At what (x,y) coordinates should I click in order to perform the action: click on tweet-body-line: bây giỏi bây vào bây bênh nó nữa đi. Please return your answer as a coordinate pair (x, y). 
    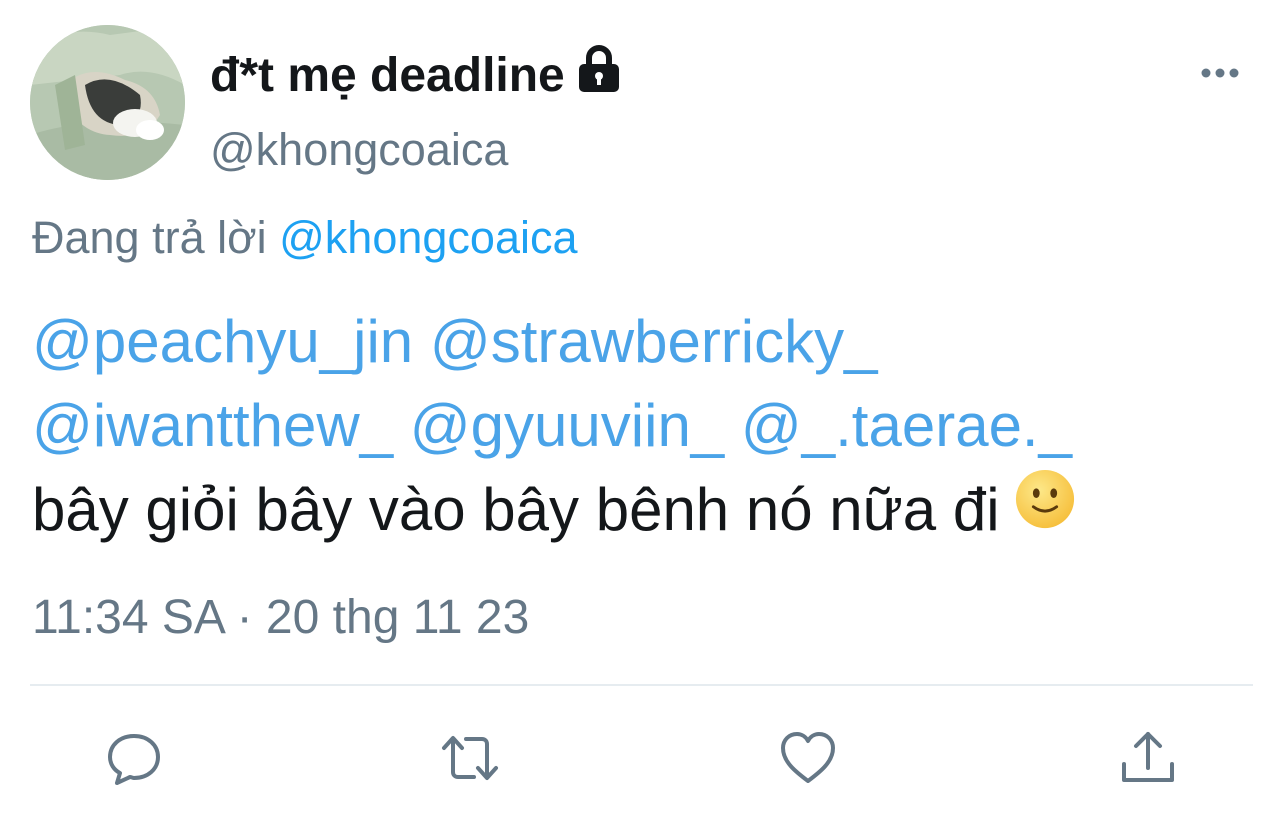
    Looking at the image, I should click on (554, 510).